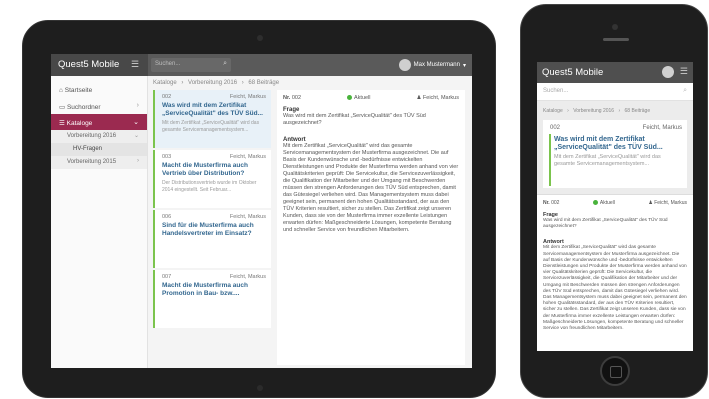  I want to click on sidebar-item-label: Suchordner, so click(83, 107).